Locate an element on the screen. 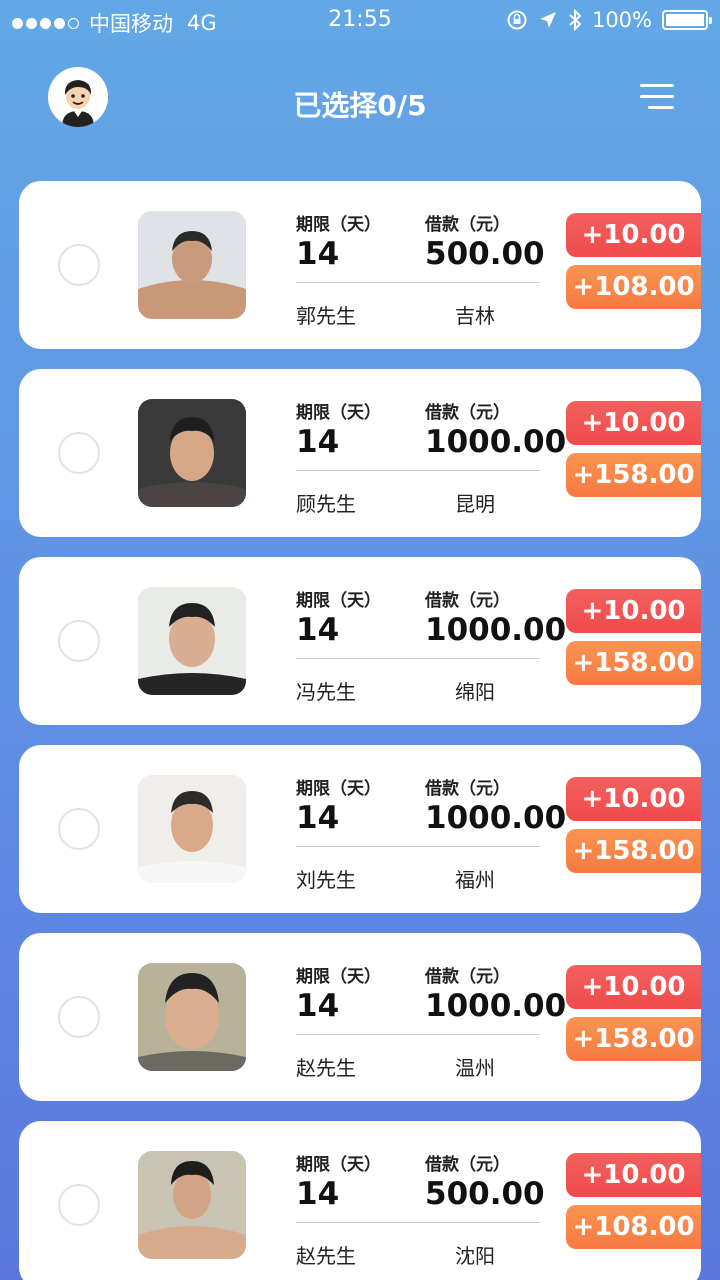  location-icon is located at coordinates (547, 20).